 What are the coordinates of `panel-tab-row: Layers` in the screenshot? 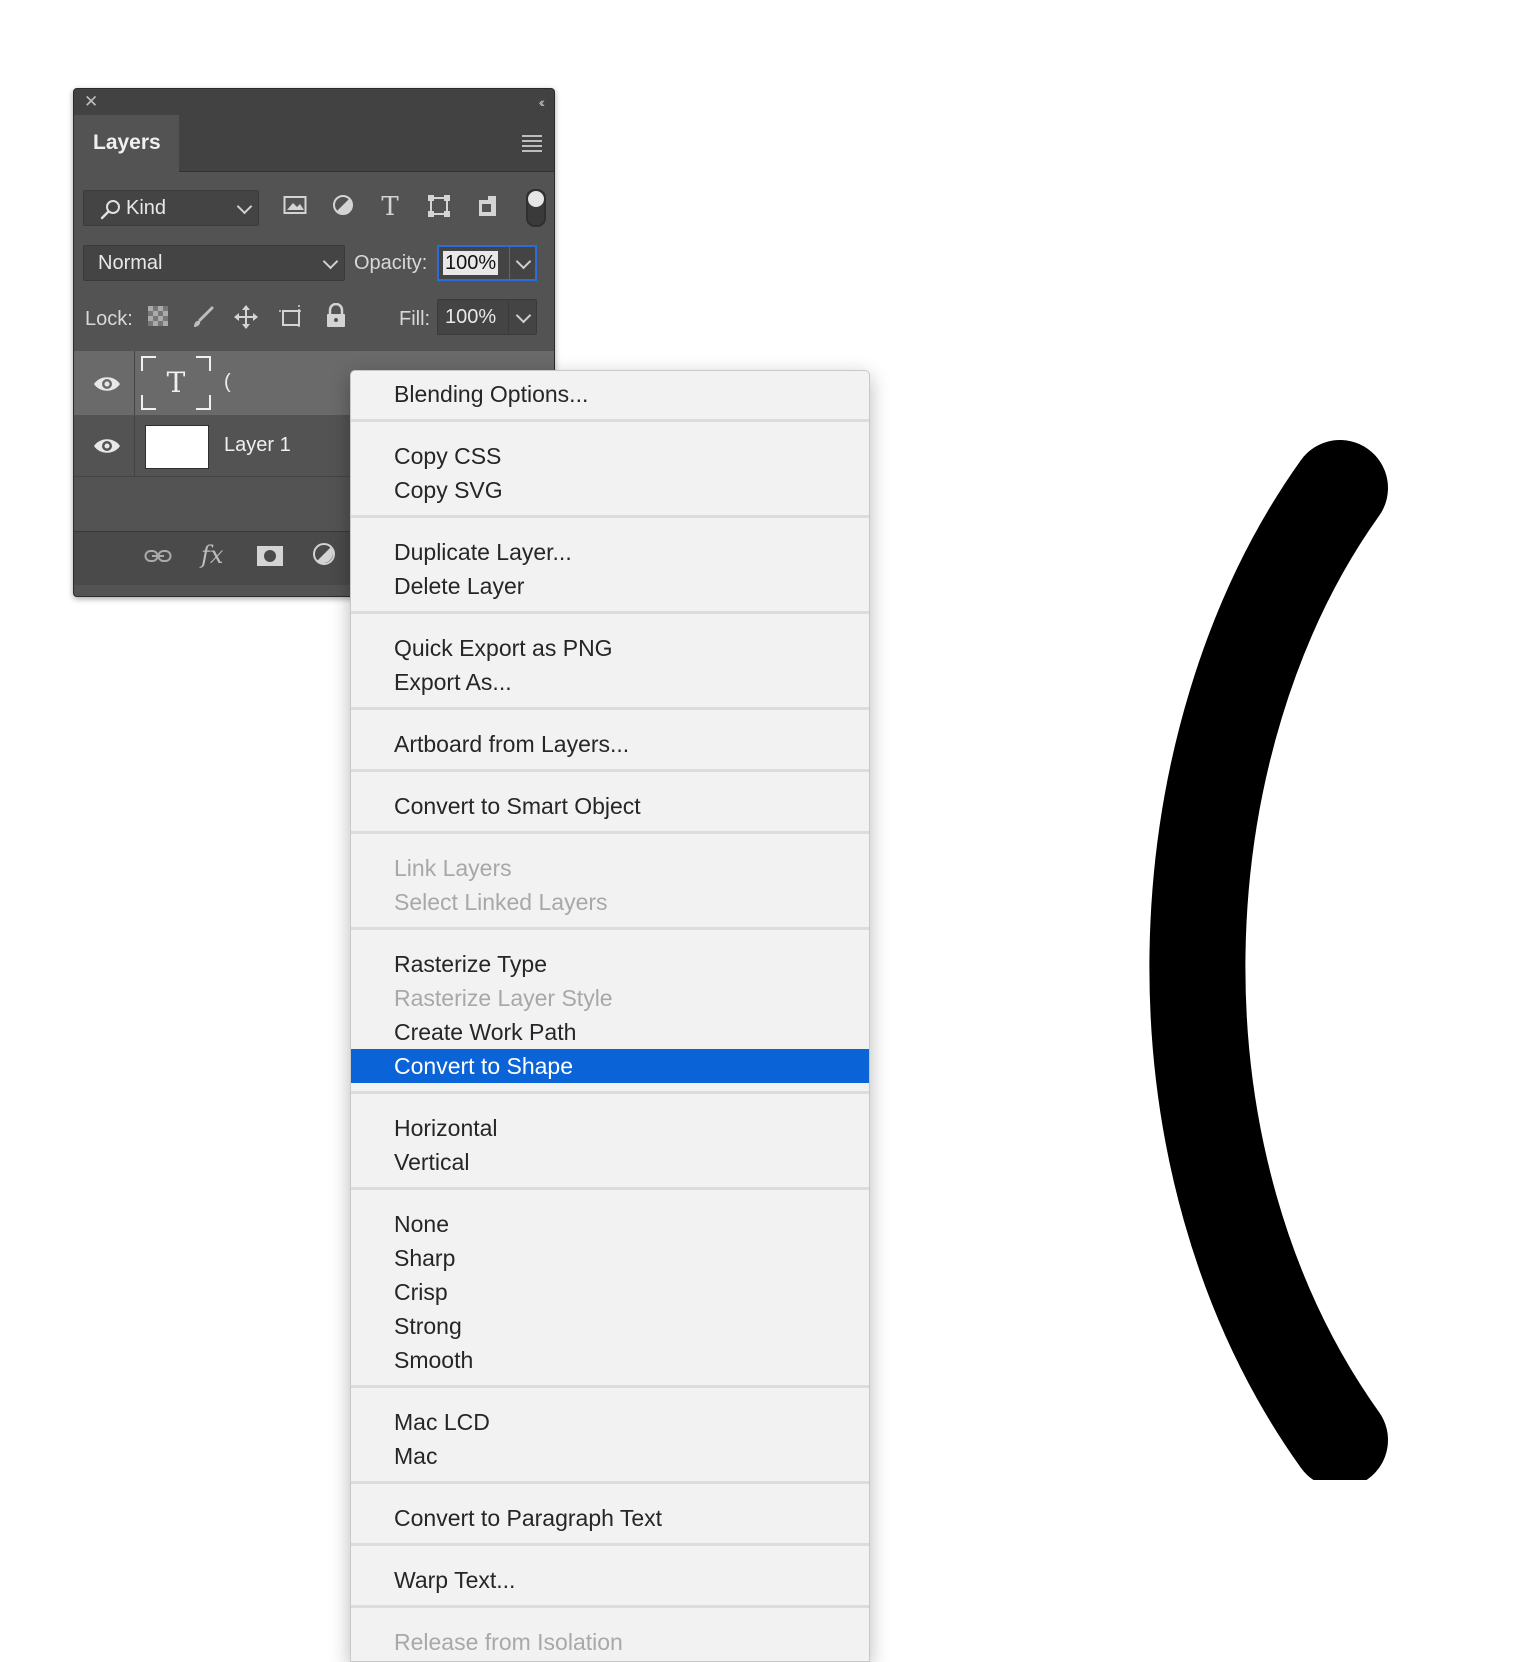 It's located at (314, 143).